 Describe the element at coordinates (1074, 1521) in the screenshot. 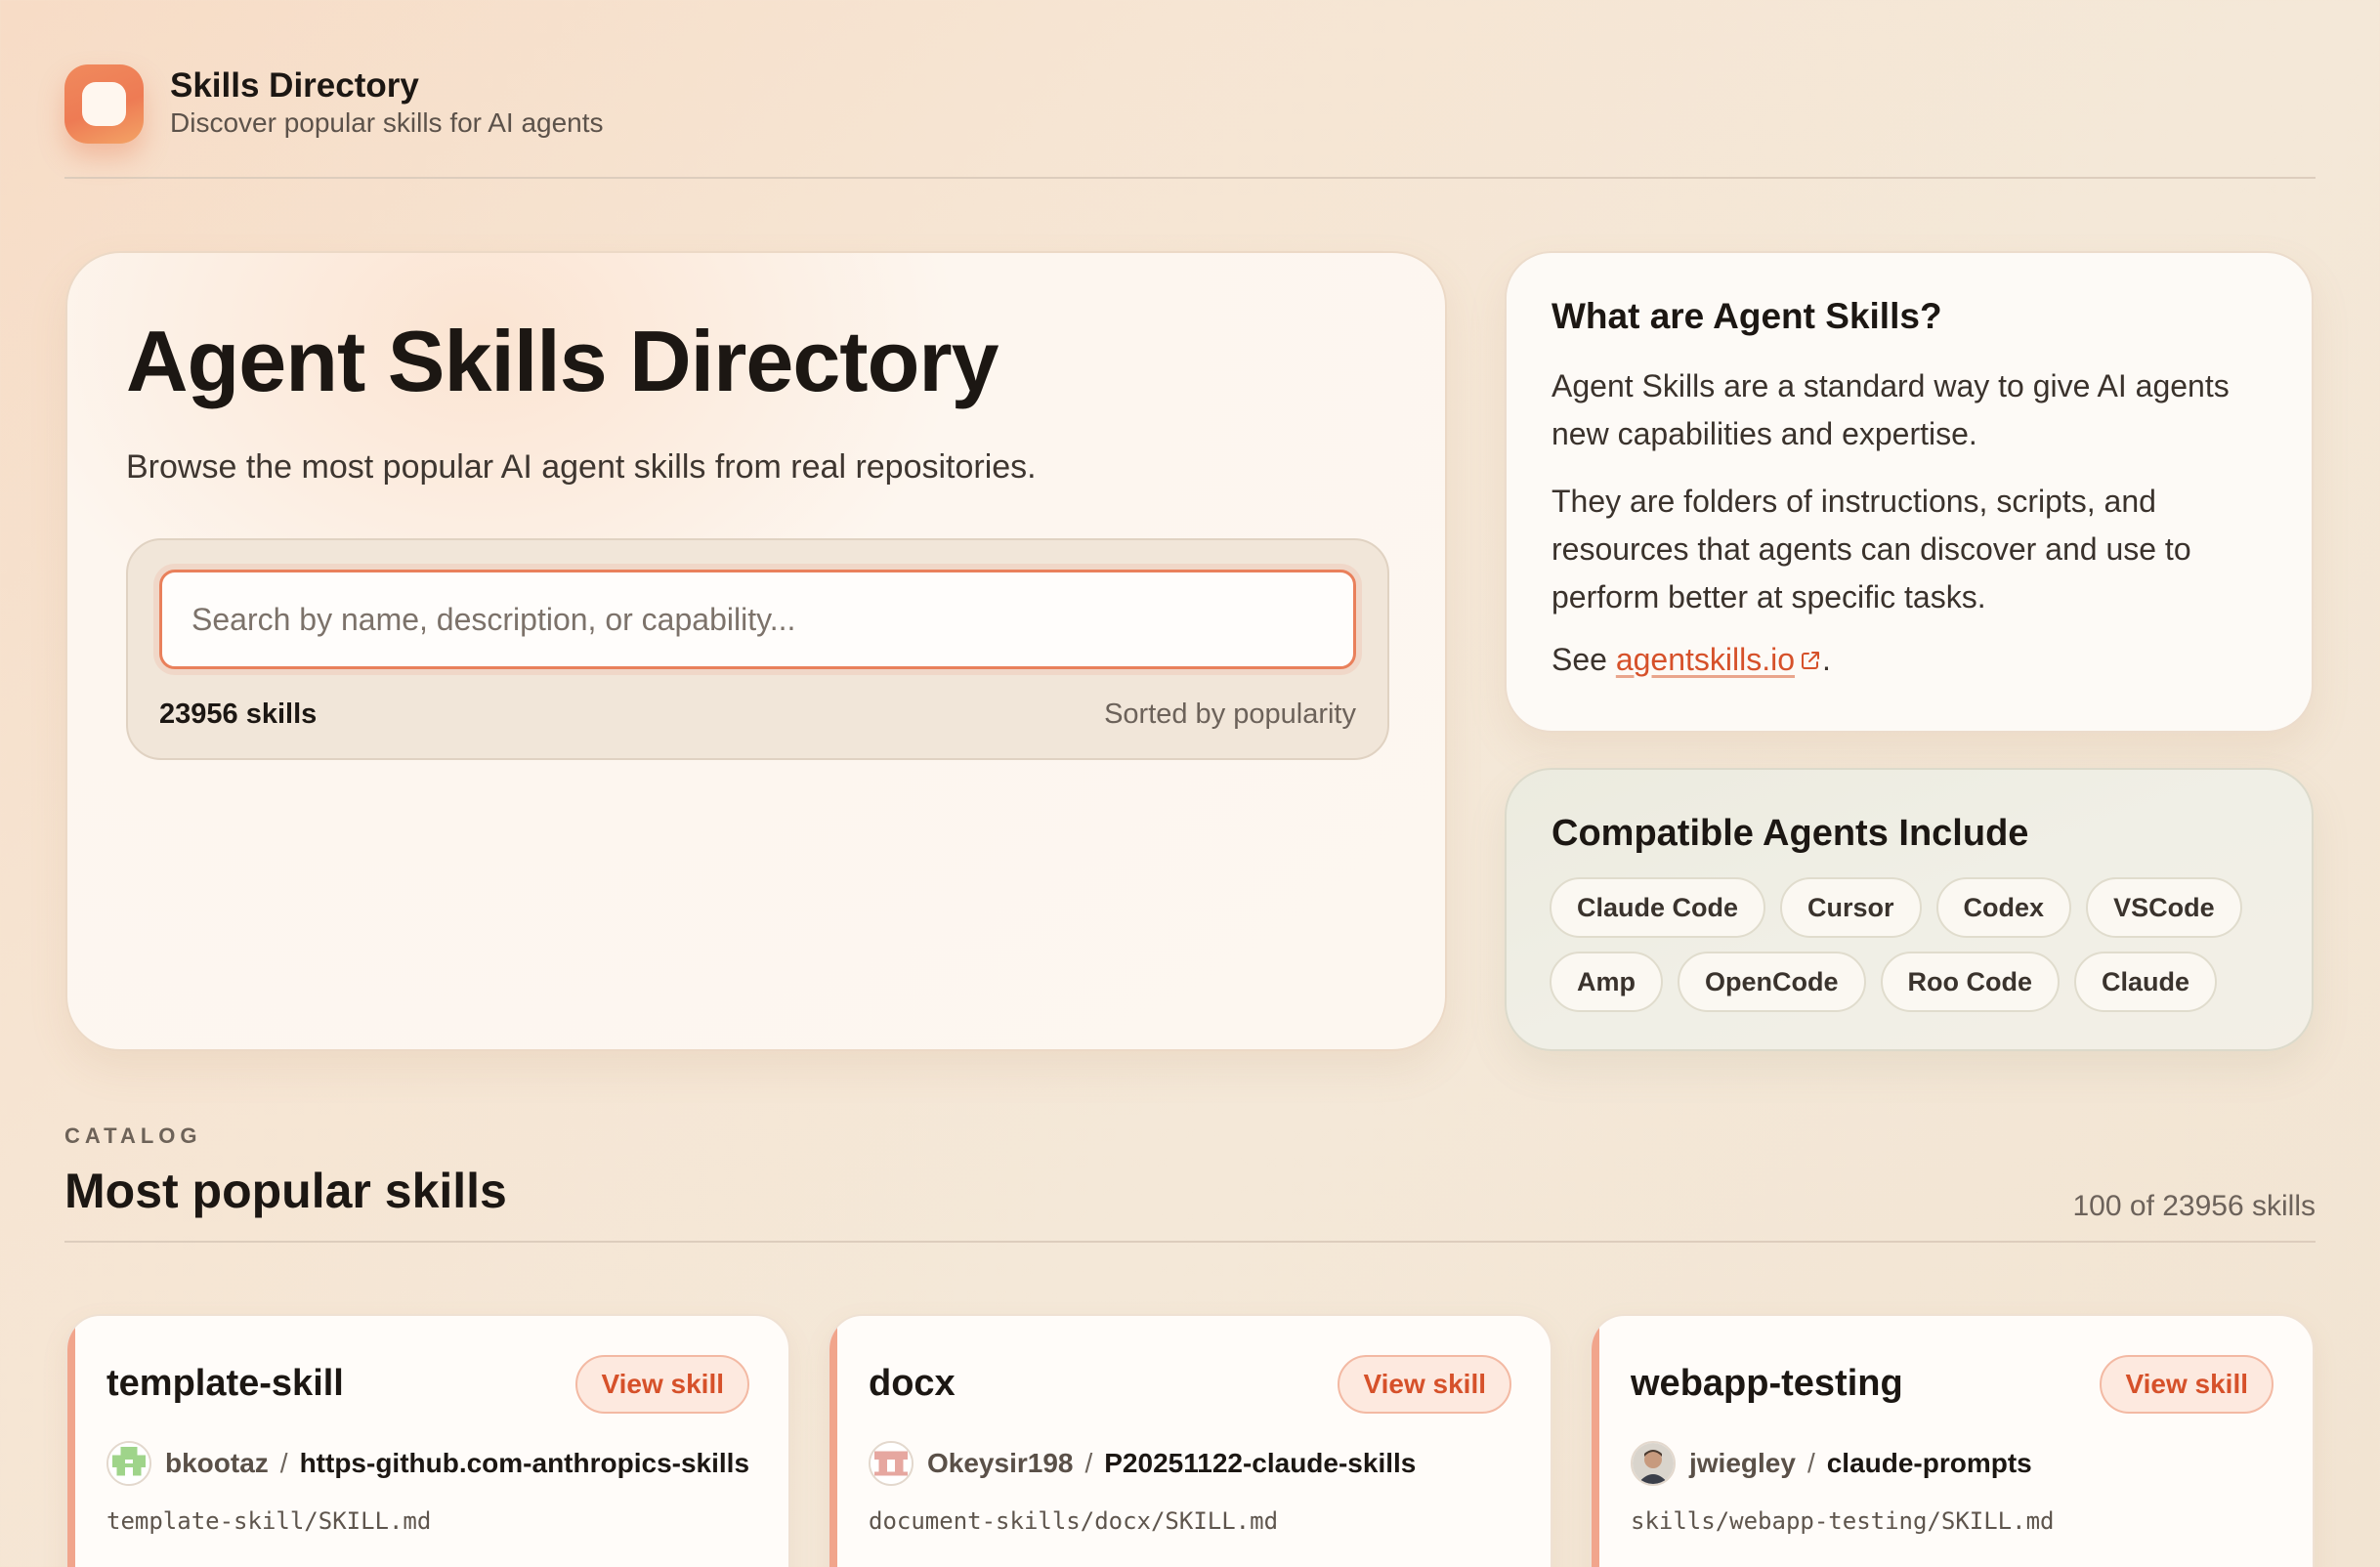

I see `skill-path: document-skills/docx/SKILL.md` at that location.